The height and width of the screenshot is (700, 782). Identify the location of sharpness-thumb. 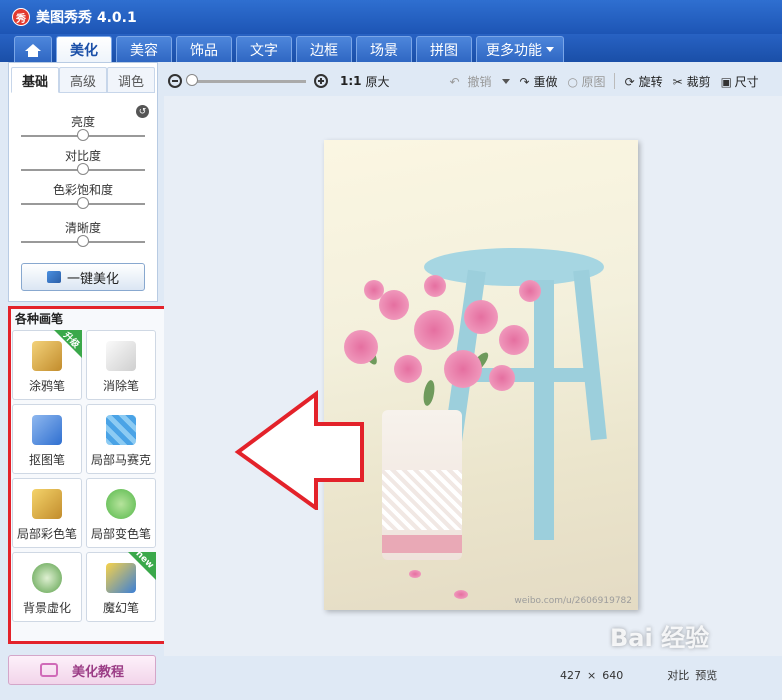
(83, 241).